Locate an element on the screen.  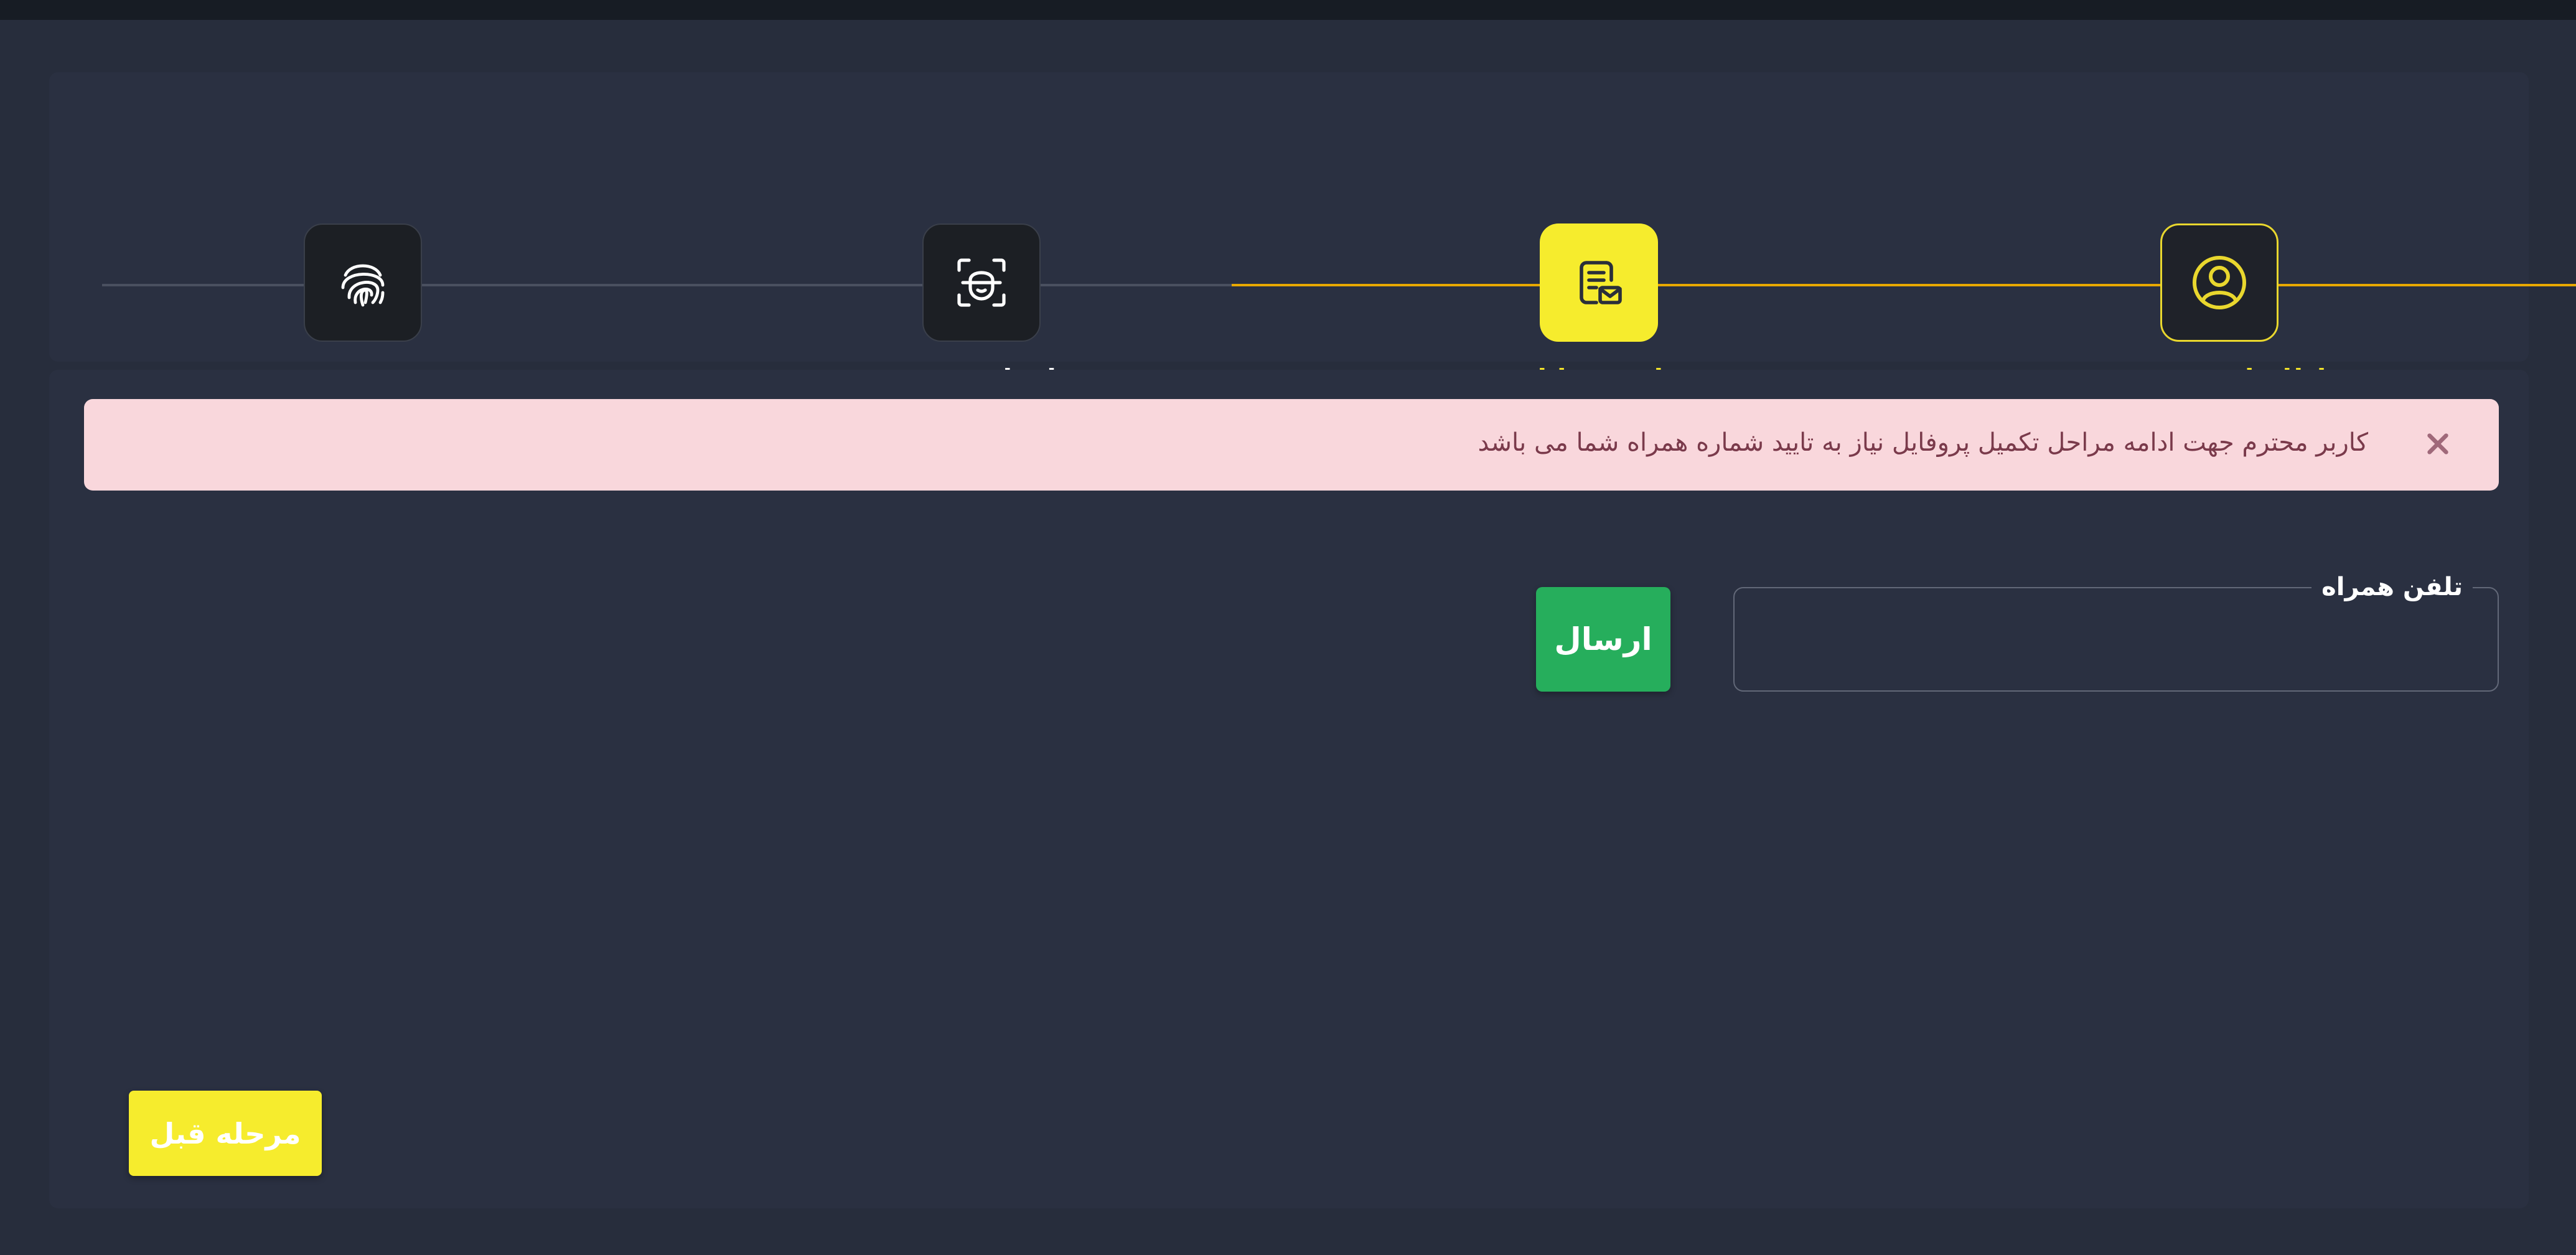
user-icon is located at coordinates (2219, 282).